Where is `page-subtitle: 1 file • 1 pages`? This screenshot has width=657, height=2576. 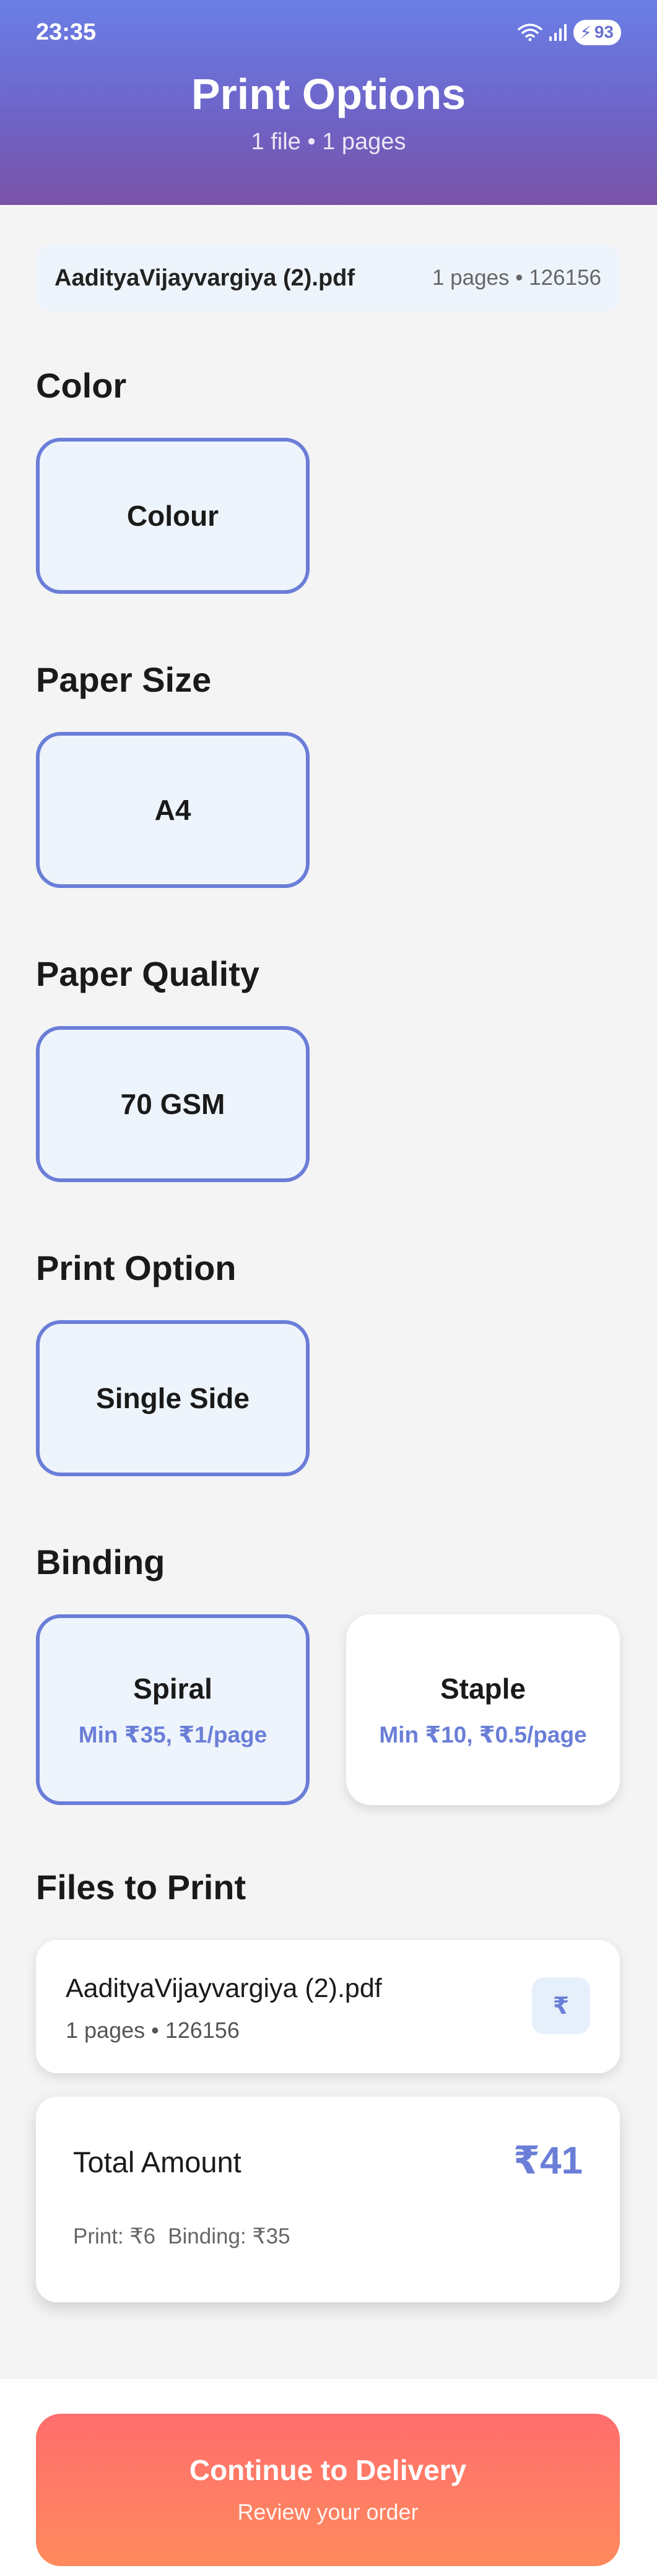
page-subtitle: 1 file • 1 pages is located at coordinates (328, 142).